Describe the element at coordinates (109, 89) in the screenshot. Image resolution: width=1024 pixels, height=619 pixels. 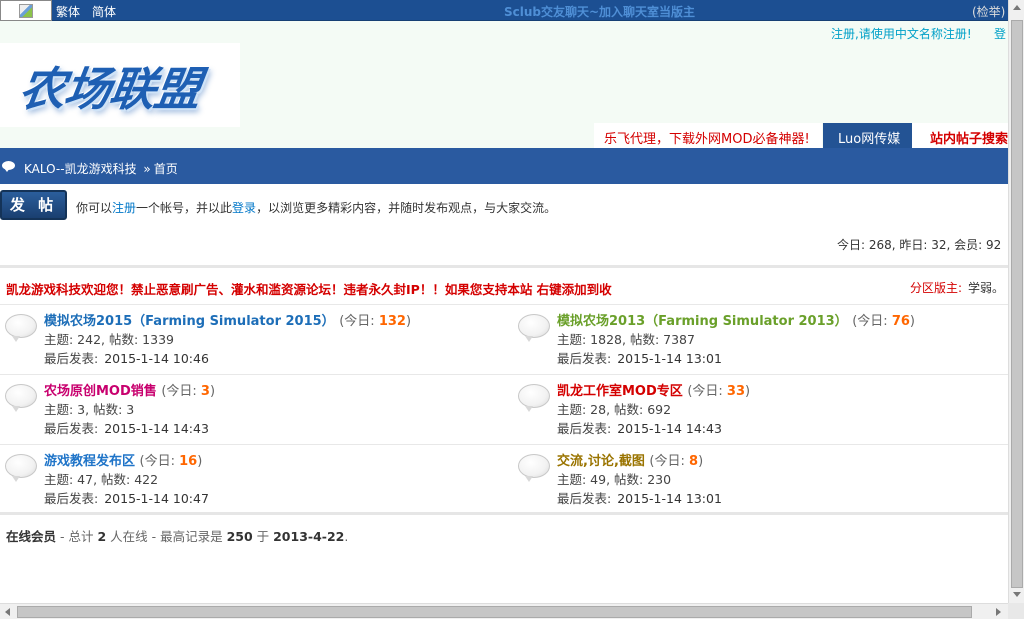
I see `logo-text: 农场联盟` at that location.